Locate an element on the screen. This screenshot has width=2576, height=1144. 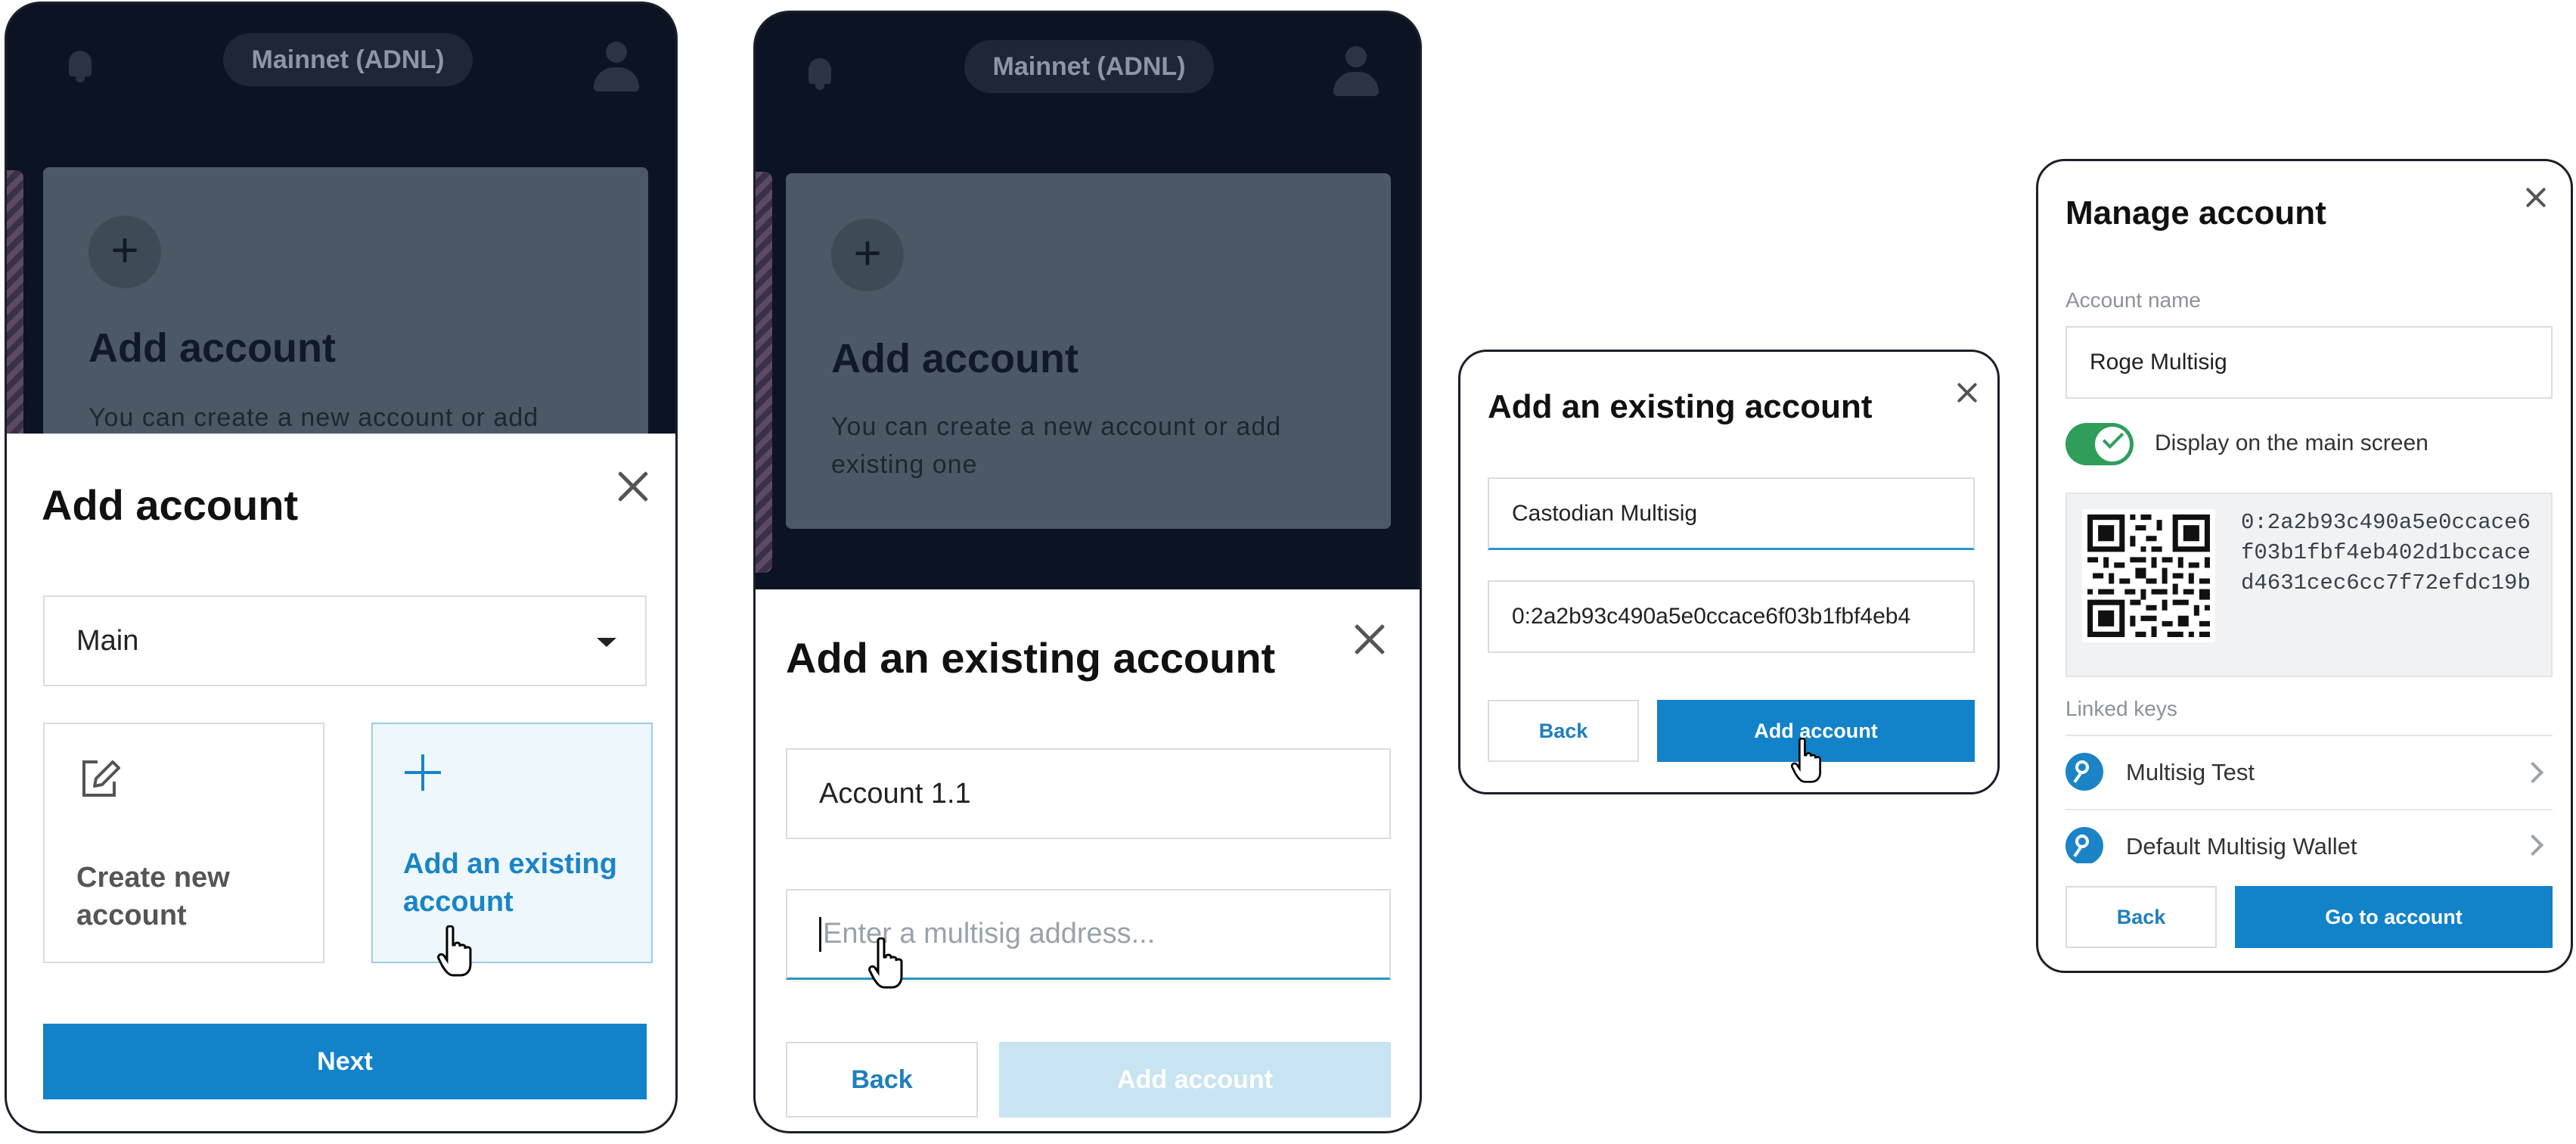
text-caret is located at coordinates (820, 934).